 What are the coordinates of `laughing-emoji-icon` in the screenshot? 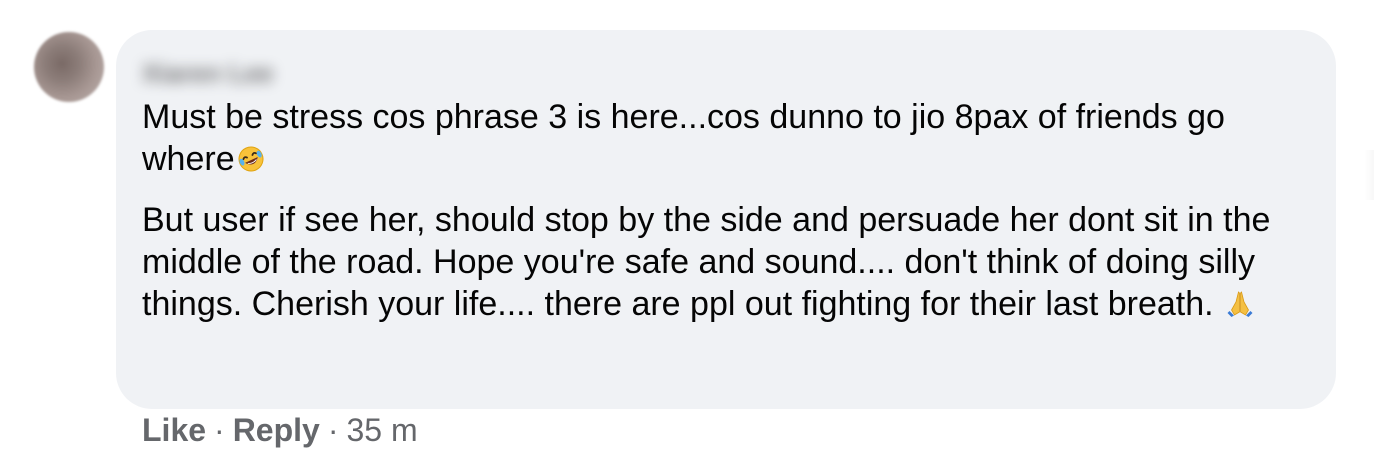 It's located at (251, 162).